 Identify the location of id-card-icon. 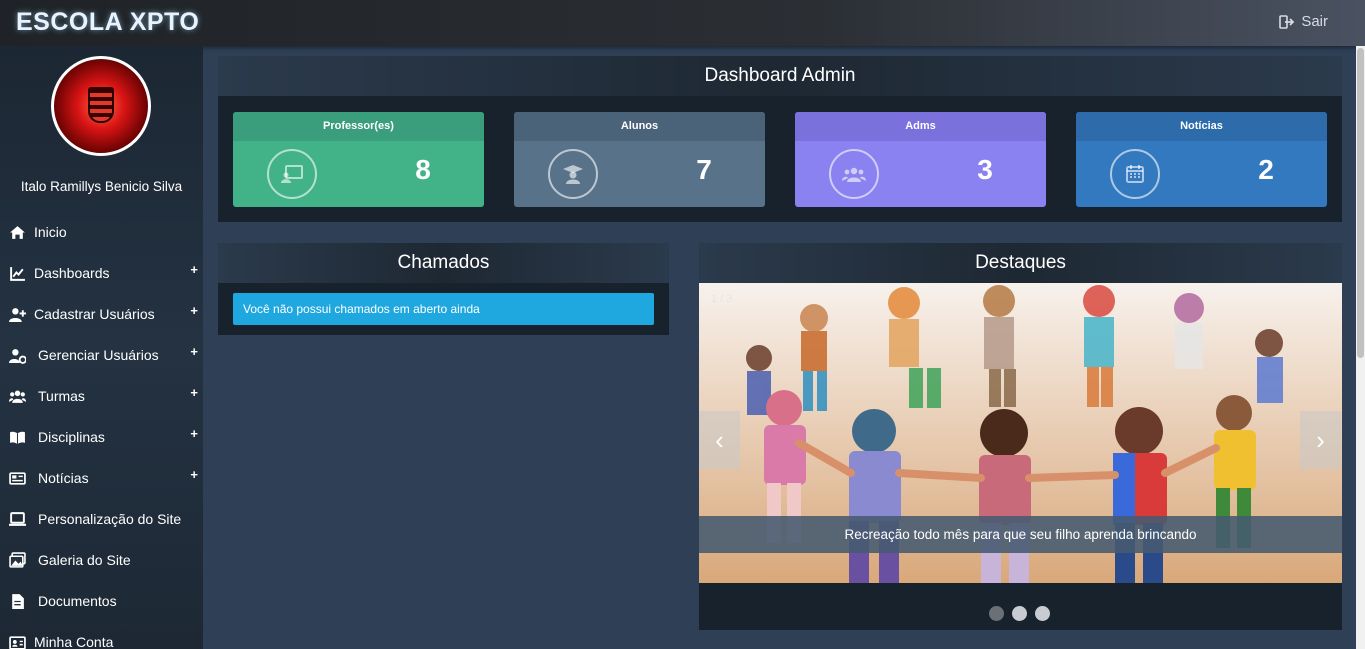
(17, 642).